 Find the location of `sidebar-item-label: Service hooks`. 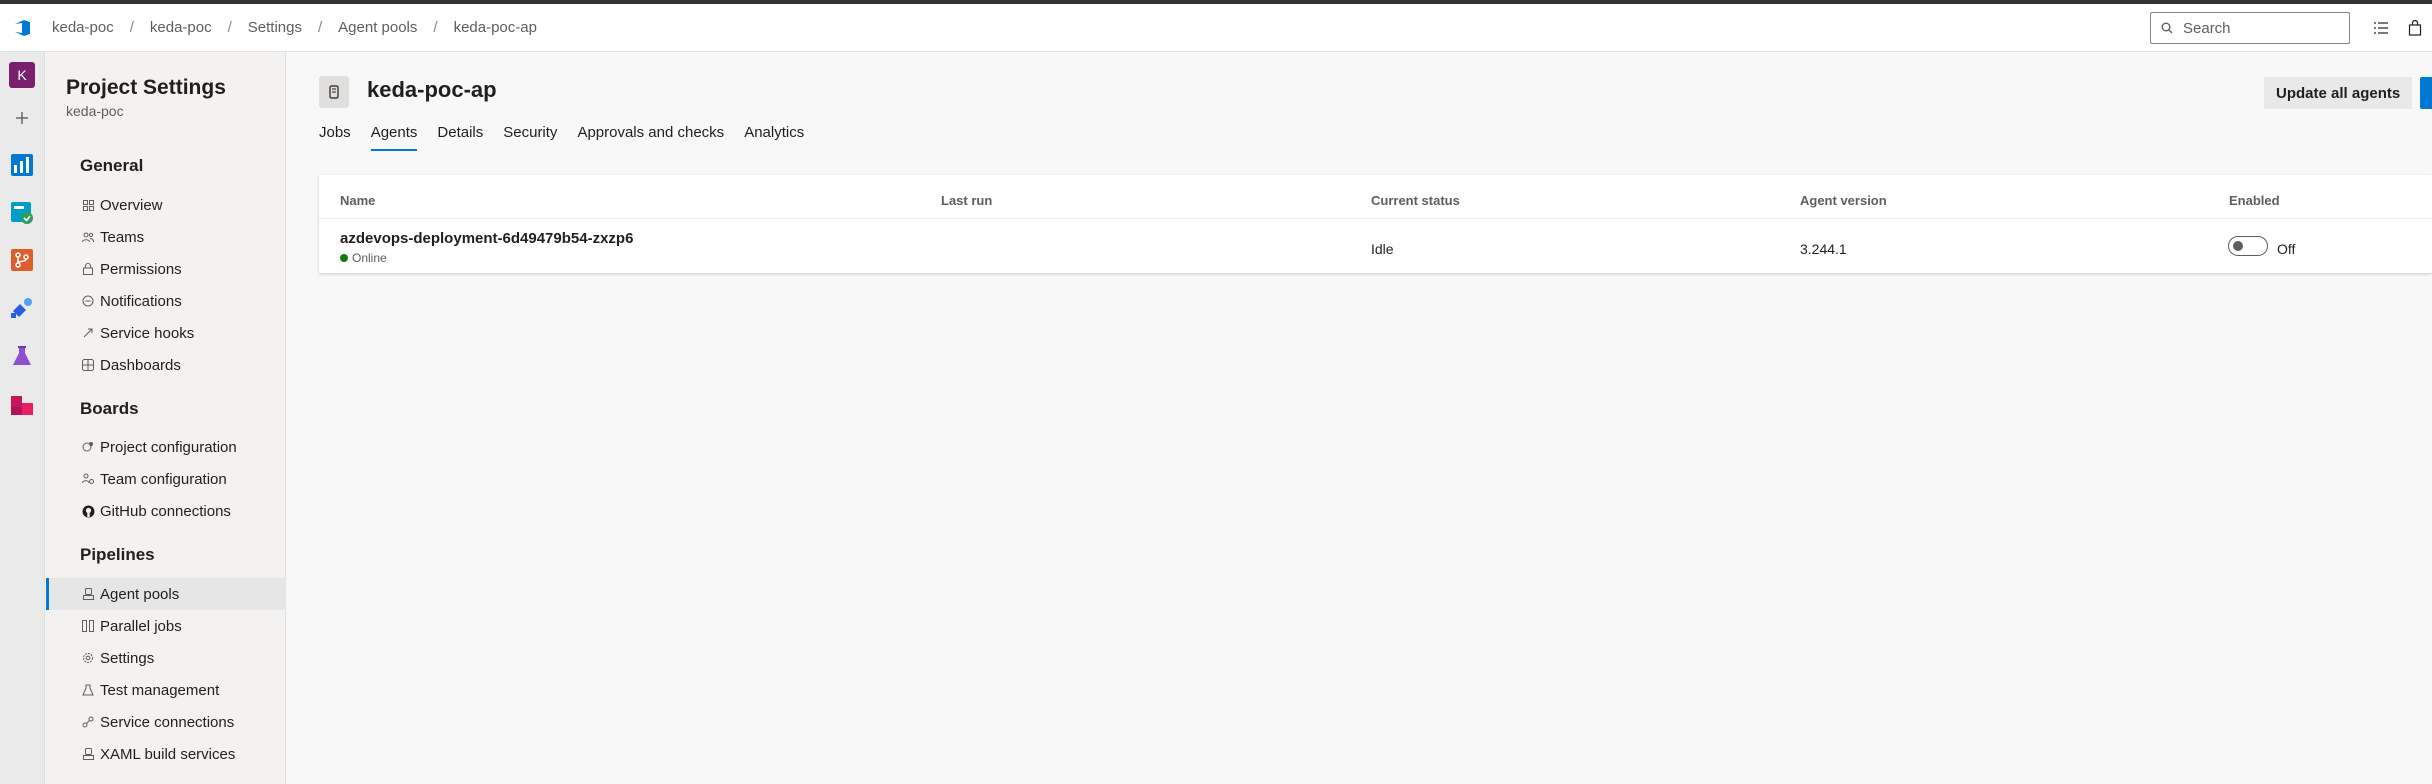

sidebar-item-label: Service hooks is located at coordinates (147, 333).